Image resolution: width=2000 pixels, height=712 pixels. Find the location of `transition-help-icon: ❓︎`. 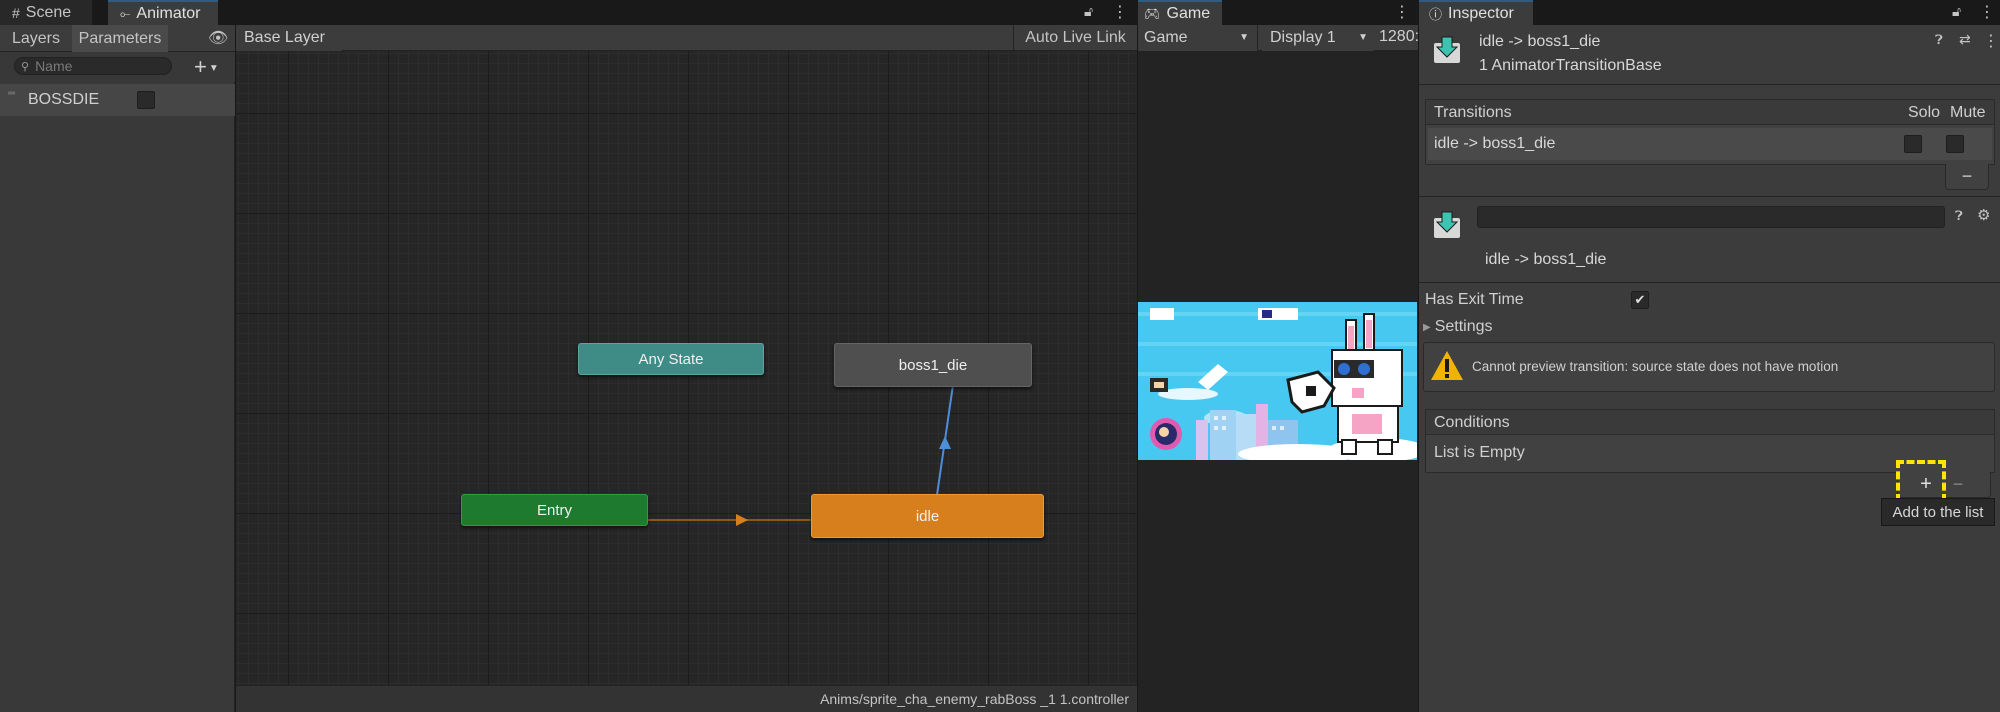

transition-help-icon: ❓︎ is located at coordinates (1959, 216).